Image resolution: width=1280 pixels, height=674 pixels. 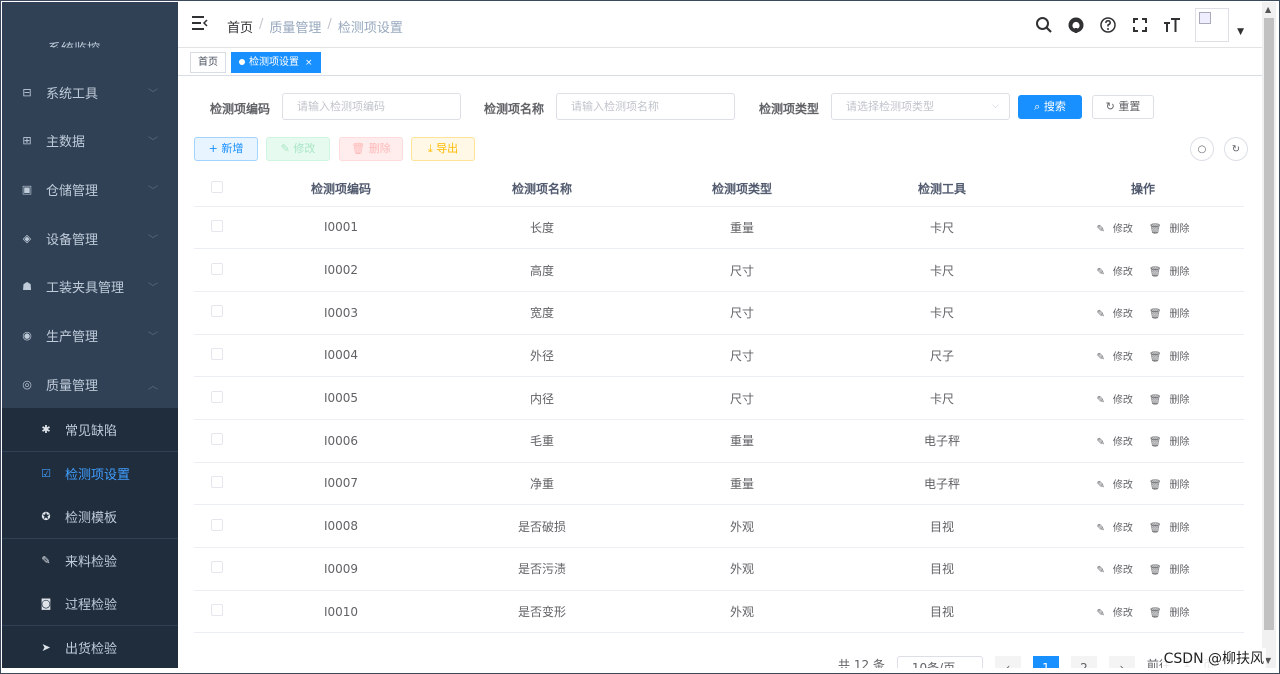 I want to click on tag-active: 检测项设置 ×, so click(x=276, y=62).